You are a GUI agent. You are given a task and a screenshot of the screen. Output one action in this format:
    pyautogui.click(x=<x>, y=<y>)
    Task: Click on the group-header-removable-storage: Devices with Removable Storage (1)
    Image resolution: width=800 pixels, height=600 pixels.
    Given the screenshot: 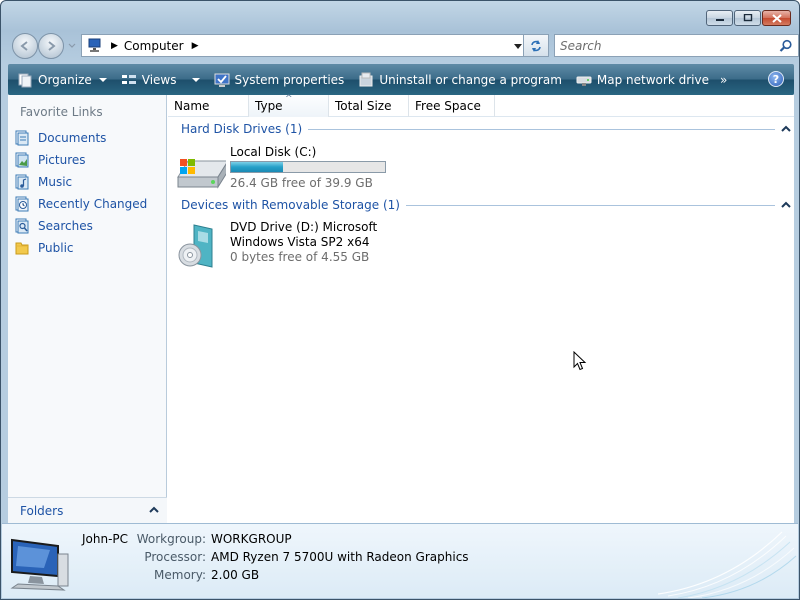 What is the action you would take?
    pyautogui.click(x=486, y=205)
    